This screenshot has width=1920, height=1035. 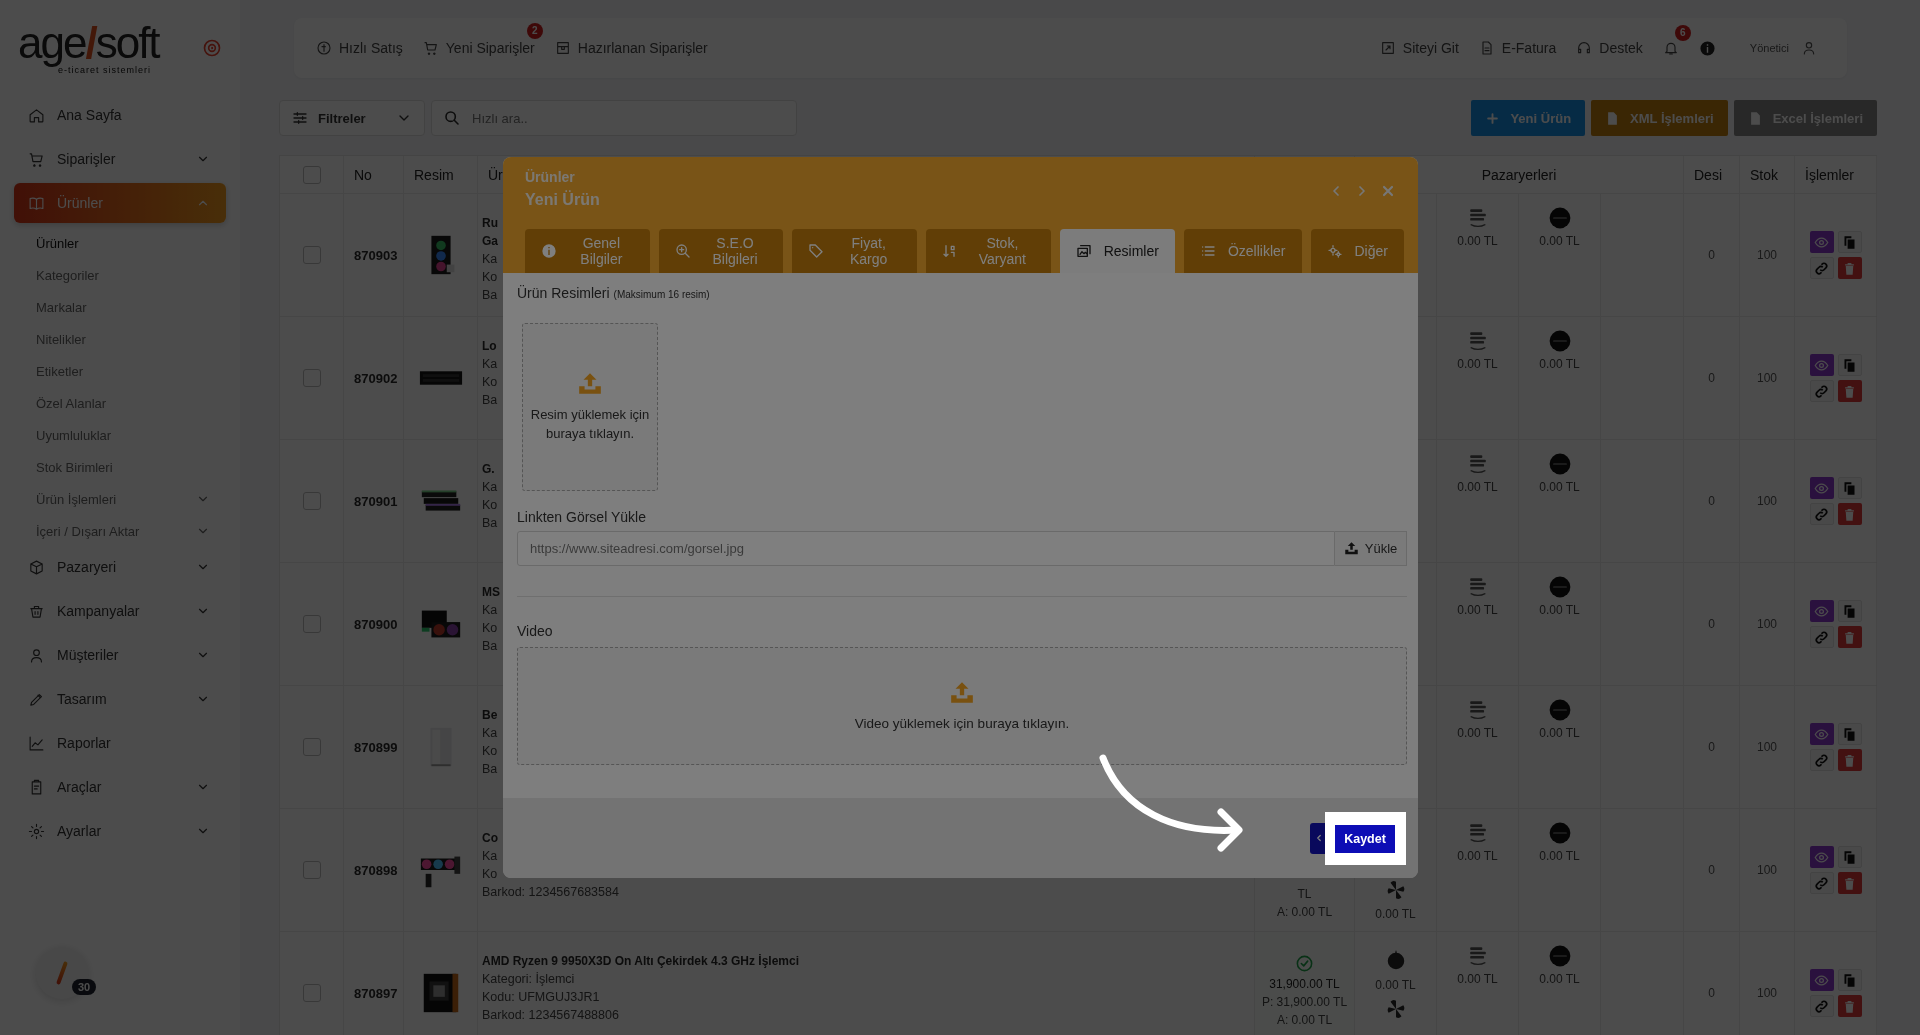 What do you see at coordinates (120, 159) in the screenshot?
I see `sidebar-item: Siparişler` at bounding box center [120, 159].